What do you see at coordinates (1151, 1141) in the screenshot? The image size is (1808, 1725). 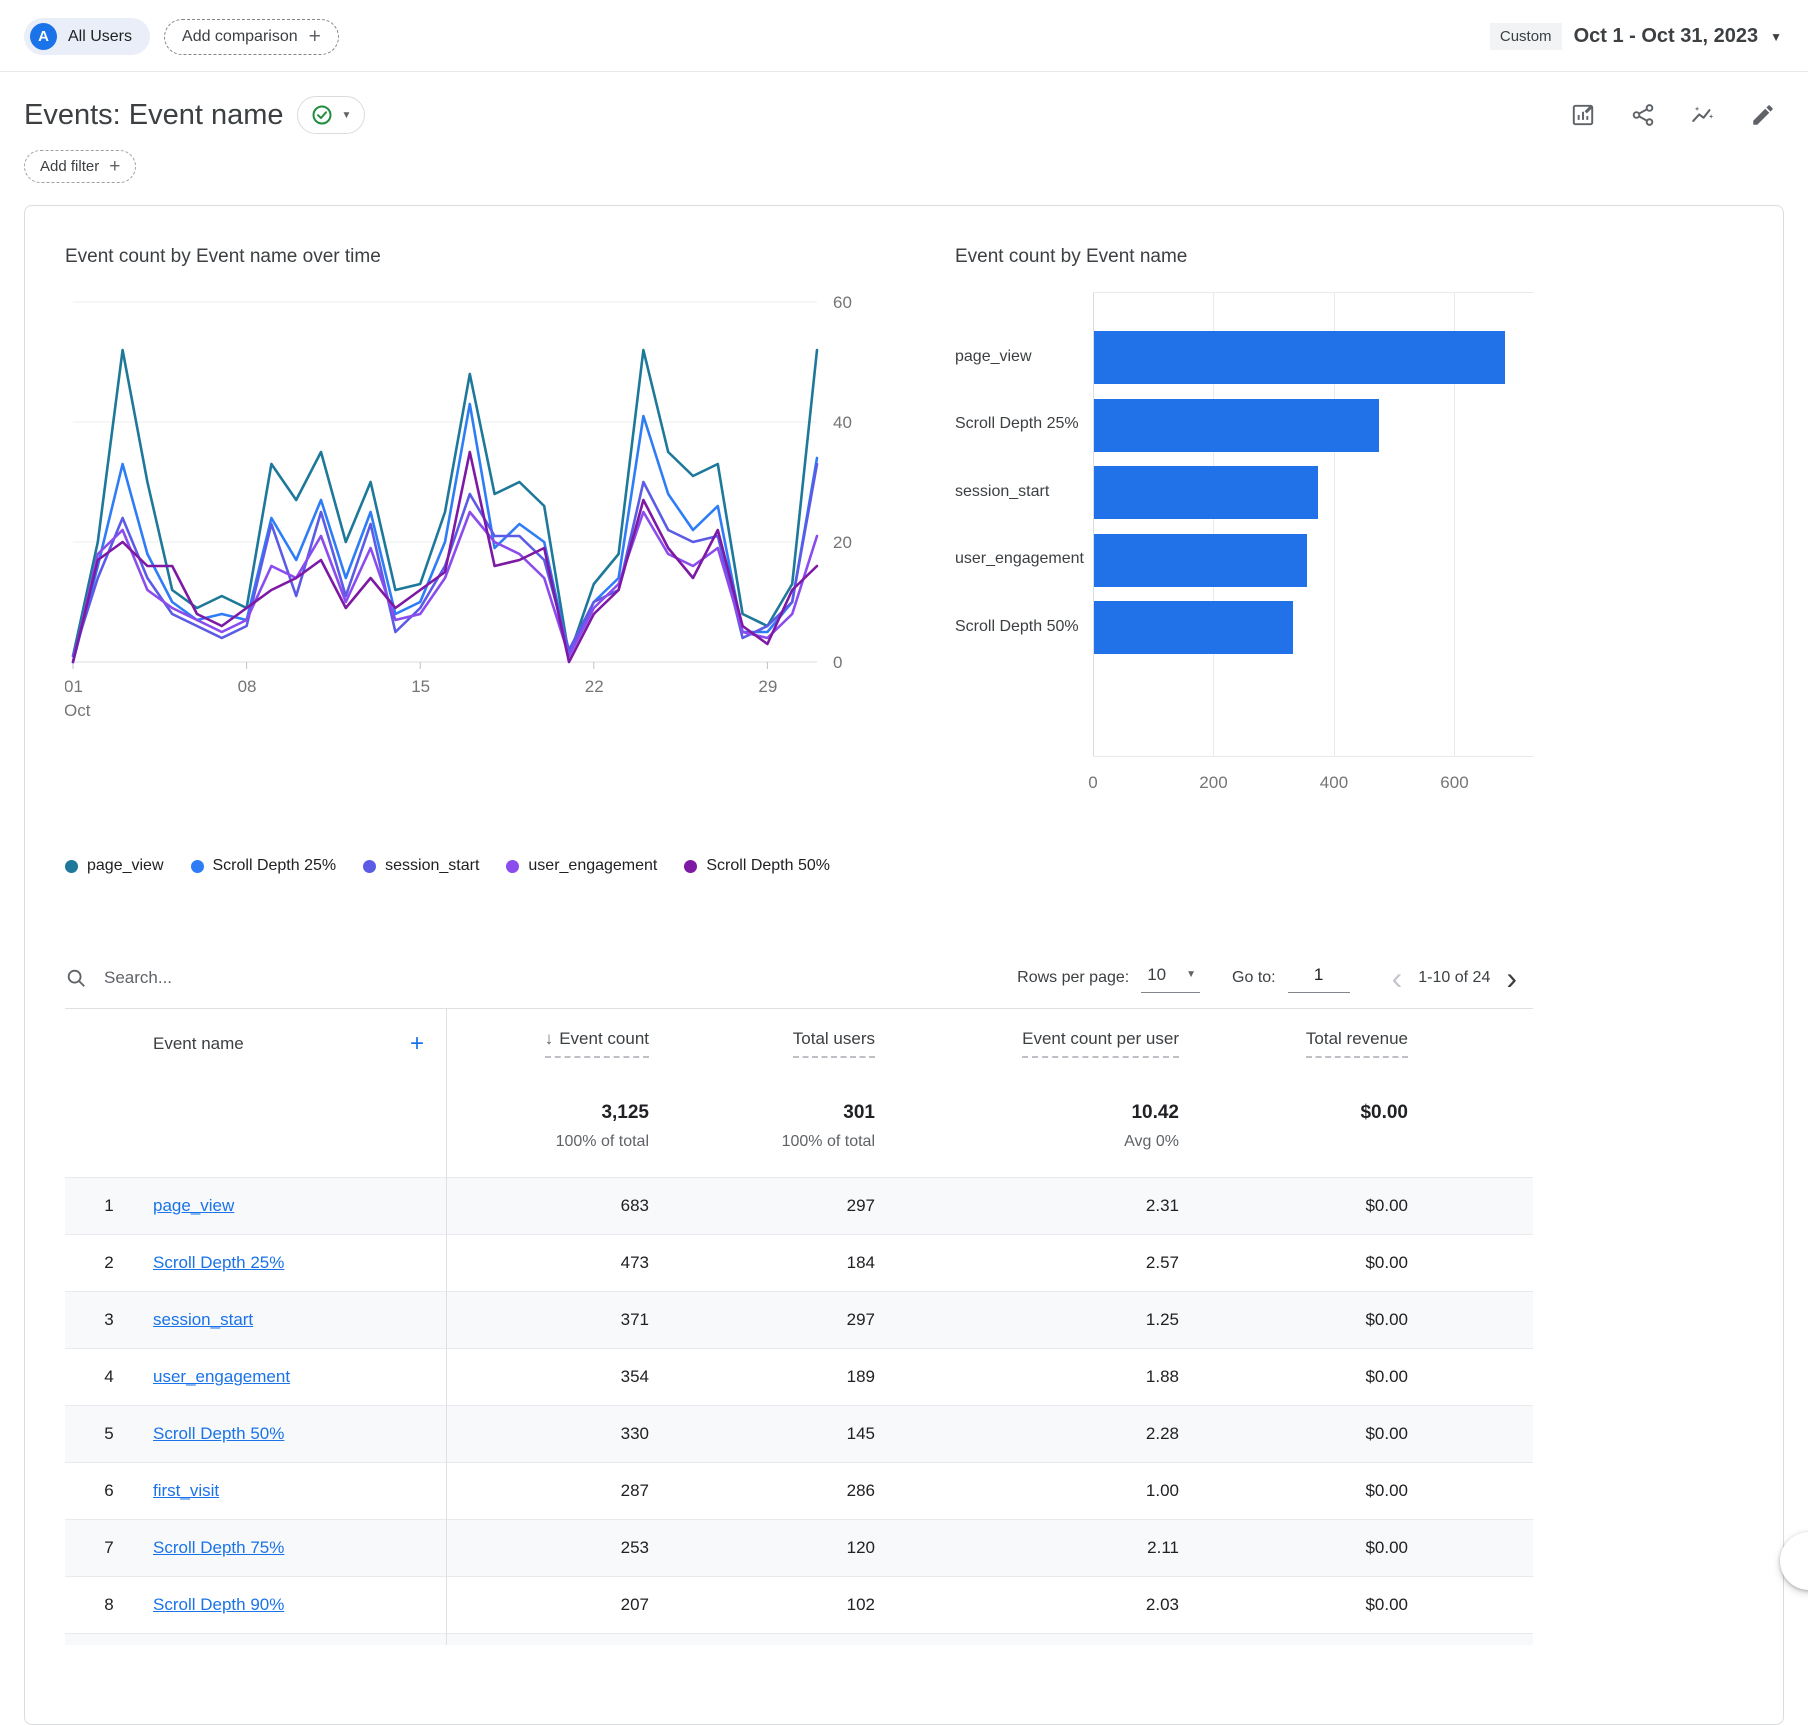 I see `total-per-user-sub: Avg 0%` at bounding box center [1151, 1141].